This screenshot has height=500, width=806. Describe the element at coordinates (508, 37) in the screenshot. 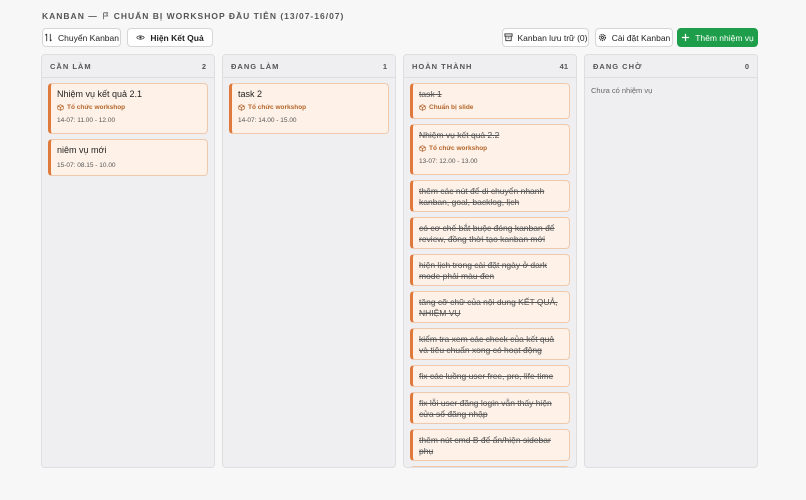

I see `archive-icon` at that location.